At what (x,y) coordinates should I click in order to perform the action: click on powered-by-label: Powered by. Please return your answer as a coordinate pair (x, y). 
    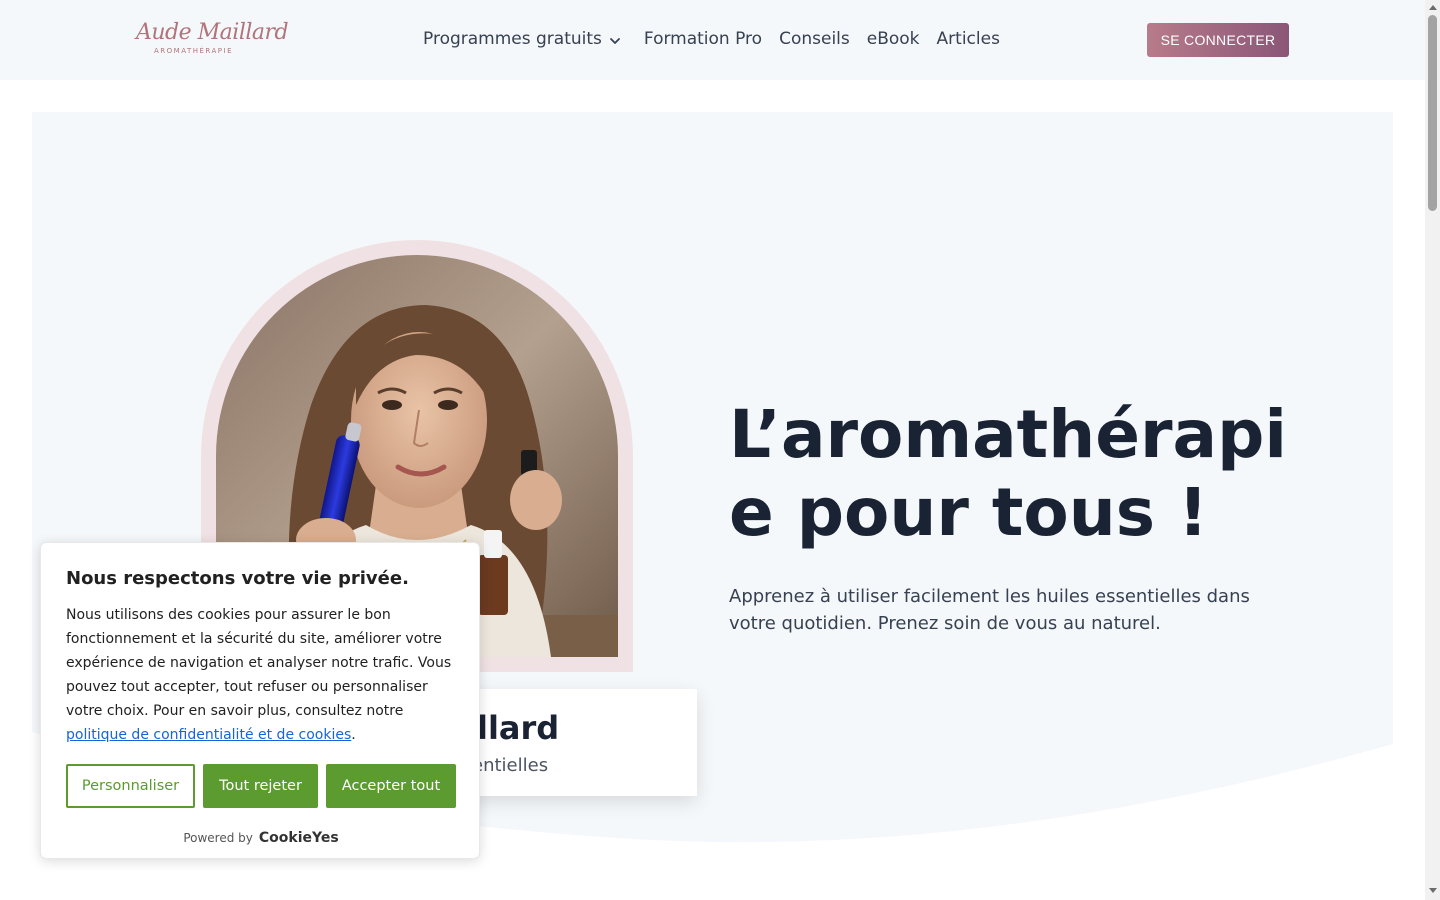
    Looking at the image, I should click on (218, 838).